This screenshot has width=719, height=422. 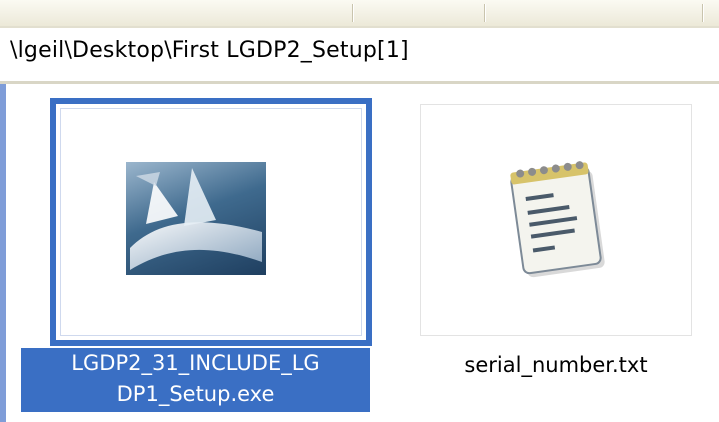 What do you see at coordinates (195, 363) in the screenshot?
I see `file-name-line-1: LGDP2_31_INCLUDE_LG` at bounding box center [195, 363].